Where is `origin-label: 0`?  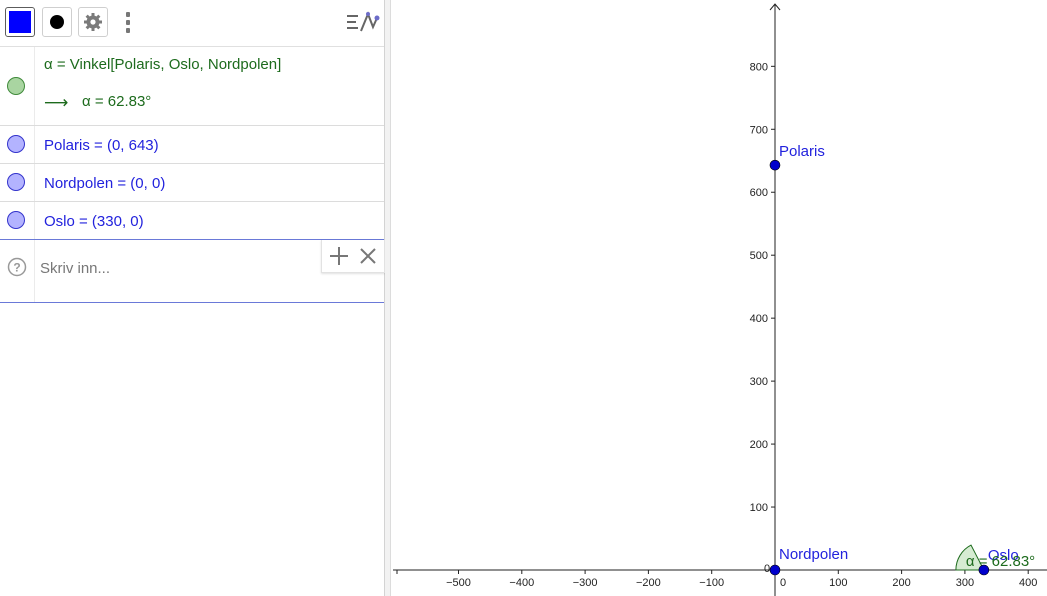
origin-label: 0 is located at coordinates (767, 569).